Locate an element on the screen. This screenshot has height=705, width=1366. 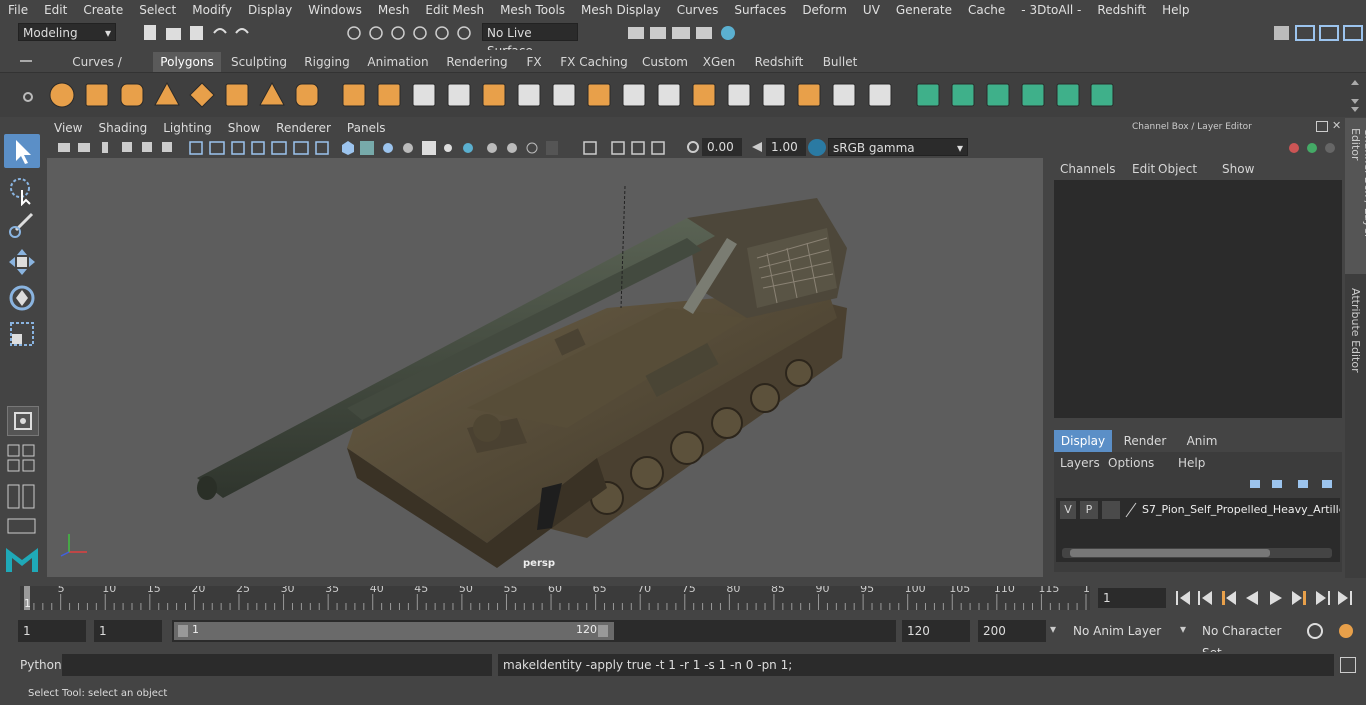
bevel-icon is located at coordinates (634, 95).